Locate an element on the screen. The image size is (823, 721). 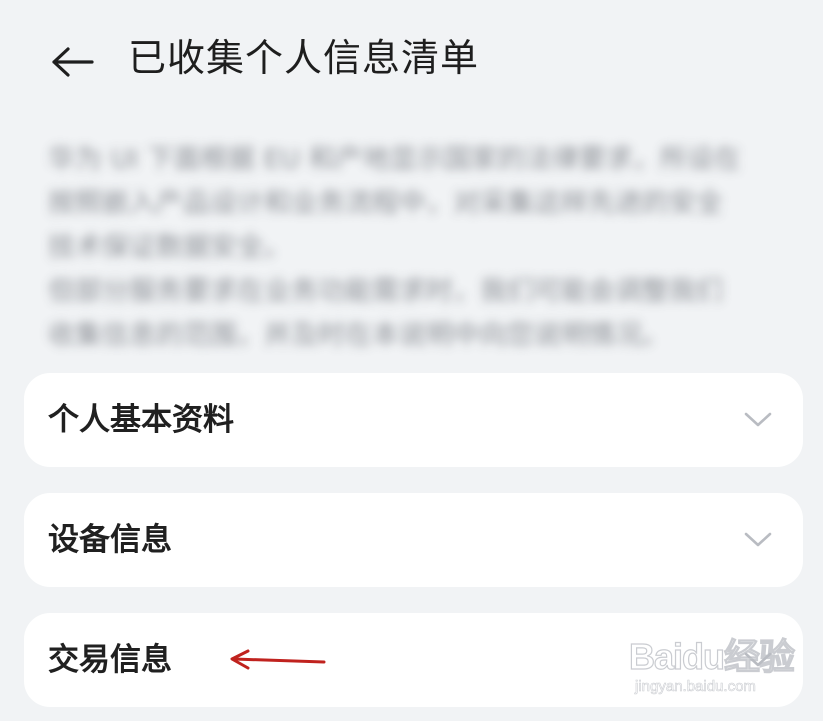
description-line: 技术保证数据安全。 is located at coordinates (169, 247).